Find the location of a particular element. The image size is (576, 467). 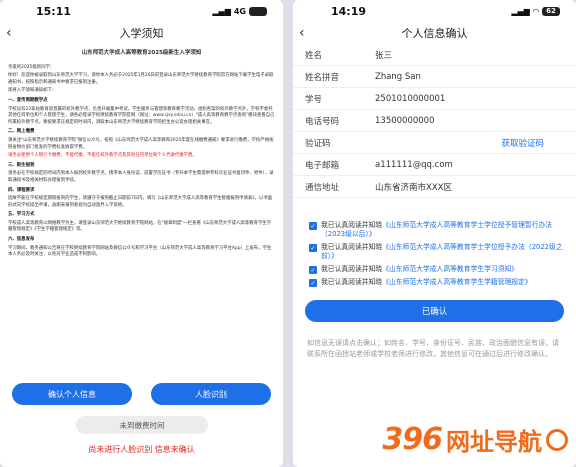

confirm-button: 已确认 is located at coordinates (434, 311).